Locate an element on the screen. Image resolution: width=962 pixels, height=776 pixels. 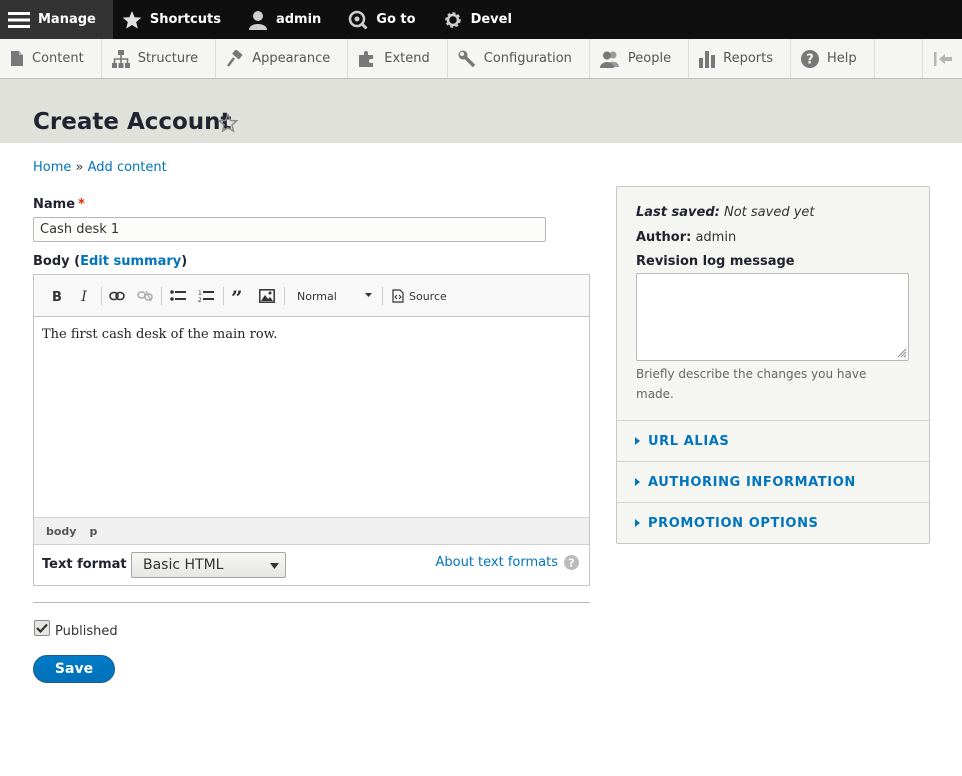
bold-icon: B is located at coordinates (57, 296).